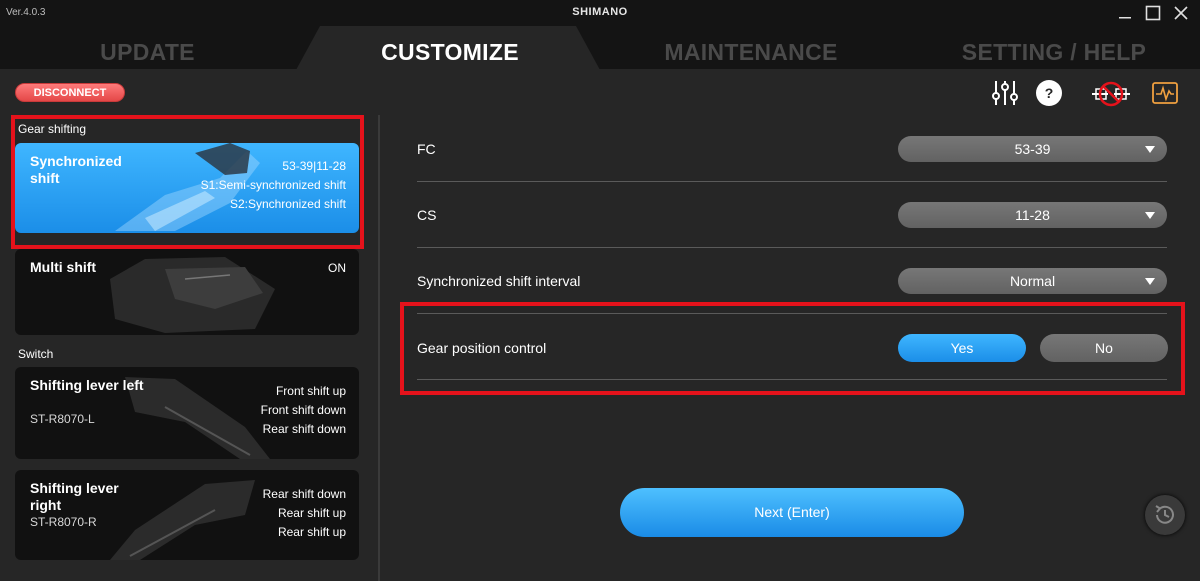 The height and width of the screenshot is (581, 1200). What do you see at coordinates (1153, 13) in the screenshot?
I see `maximize-icon` at bounding box center [1153, 13].